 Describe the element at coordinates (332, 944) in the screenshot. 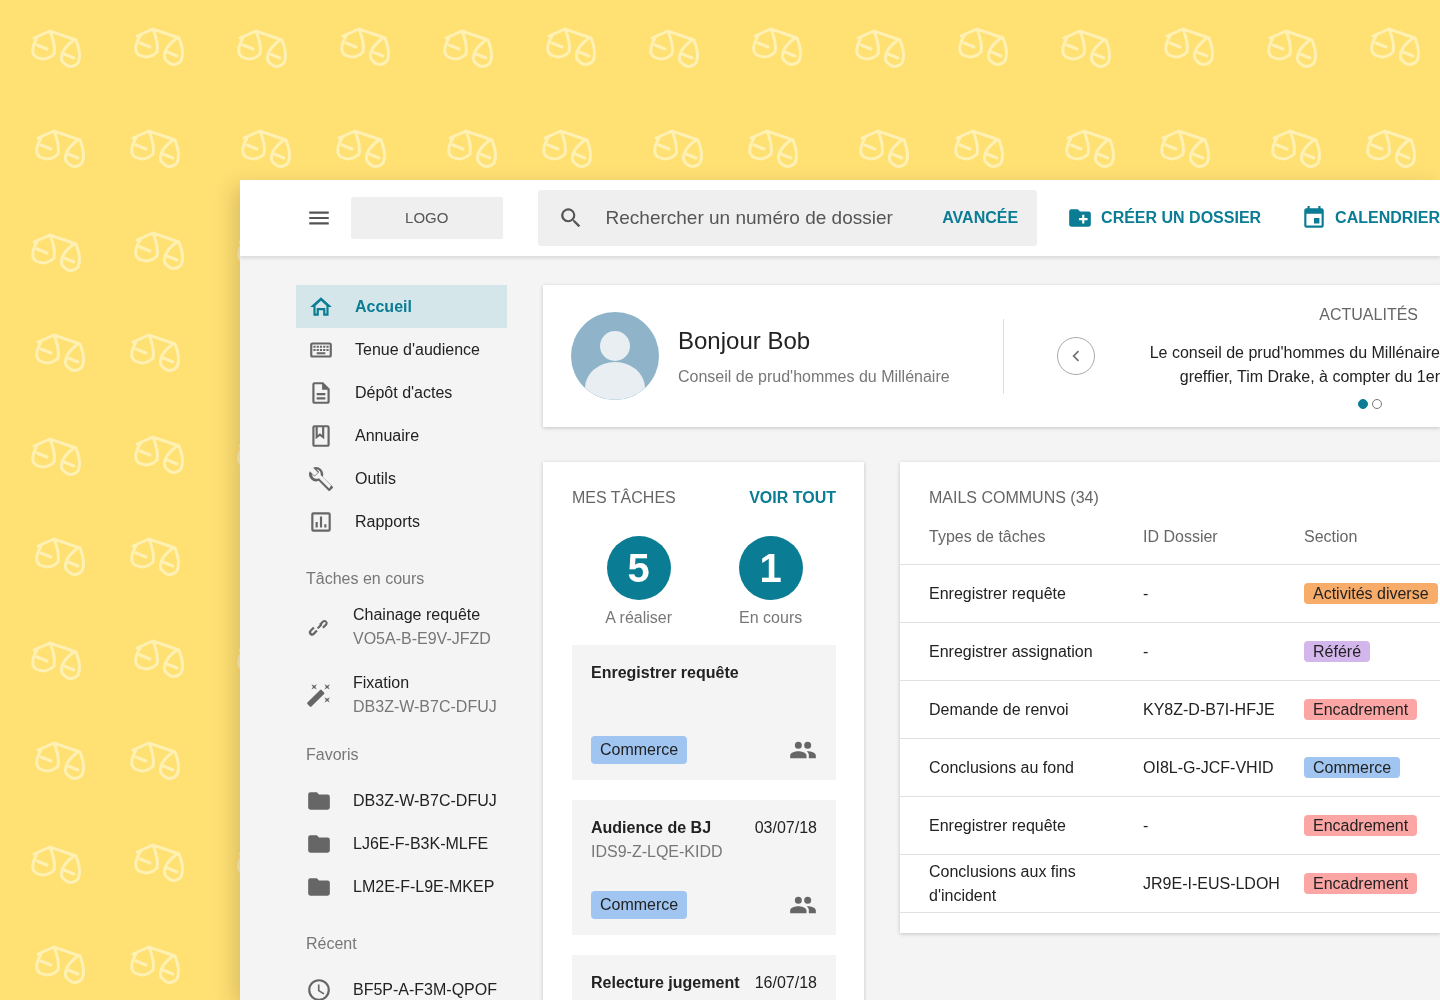

I see `section-heading: Récent` at that location.